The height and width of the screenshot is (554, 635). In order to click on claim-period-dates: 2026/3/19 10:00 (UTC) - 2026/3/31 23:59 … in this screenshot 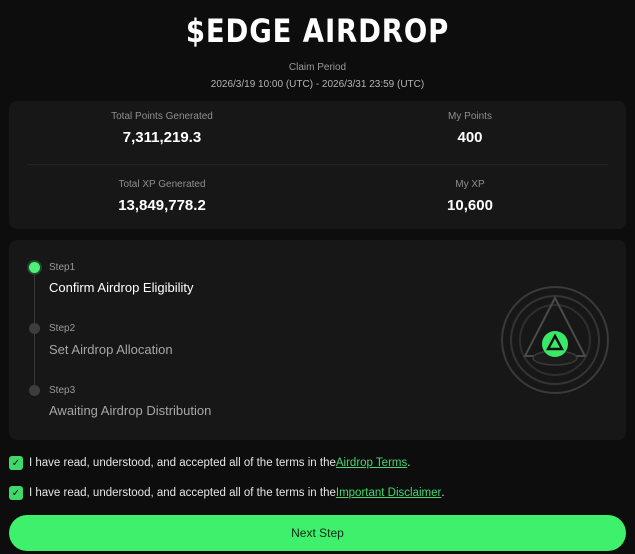, I will do `click(317, 84)`.